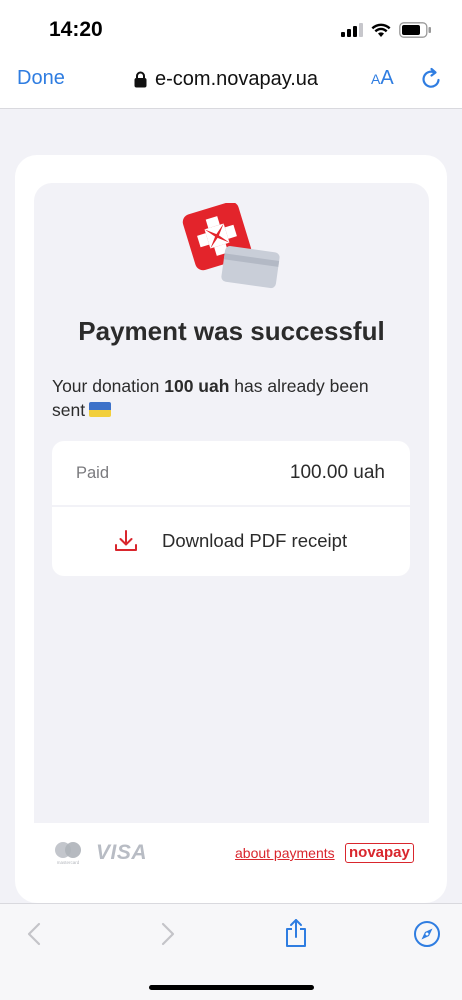 Image resolution: width=462 pixels, height=1000 pixels. What do you see at coordinates (382, 78) in the screenshot?
I see `text-size-button: AA` at bounding box center [382, 78].